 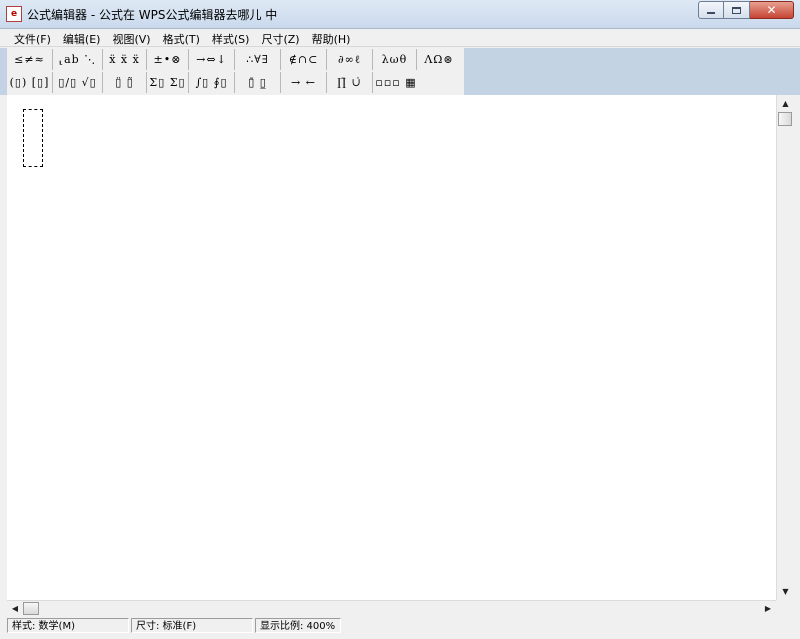 What do you see at coordinates (331, 37) in the screenshot?
I see `menu-help: 帮助(H)` at bounding box center [331, 37].